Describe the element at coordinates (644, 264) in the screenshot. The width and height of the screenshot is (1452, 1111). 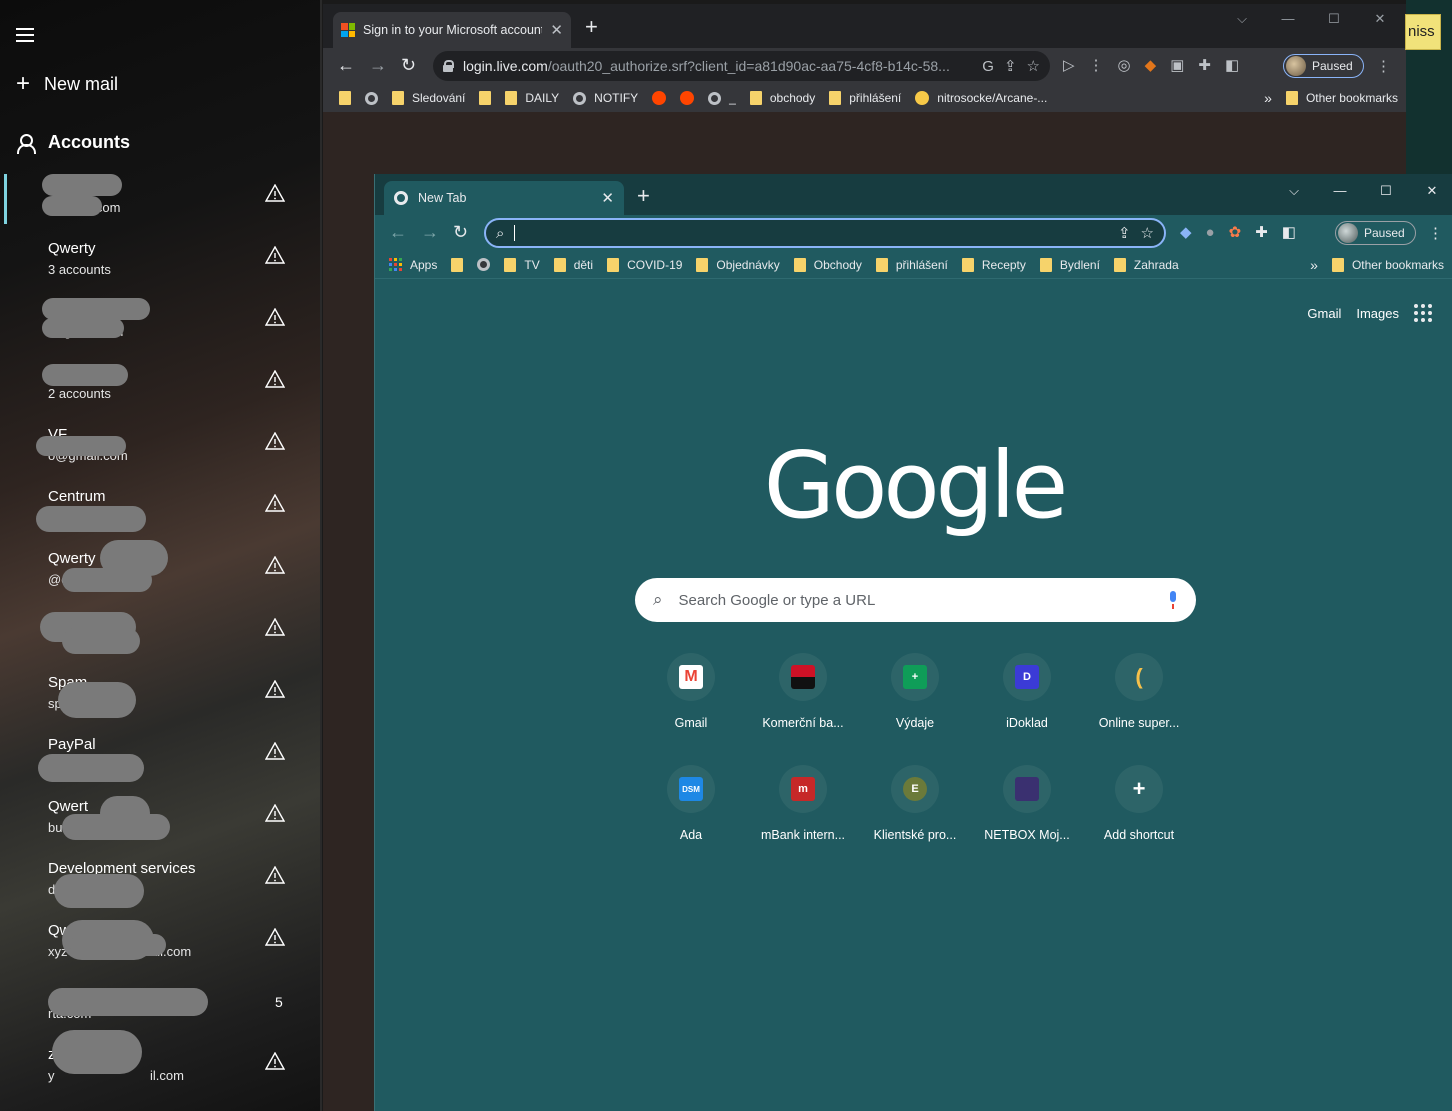
I see `bookmark-item: COVID-19` at that location.